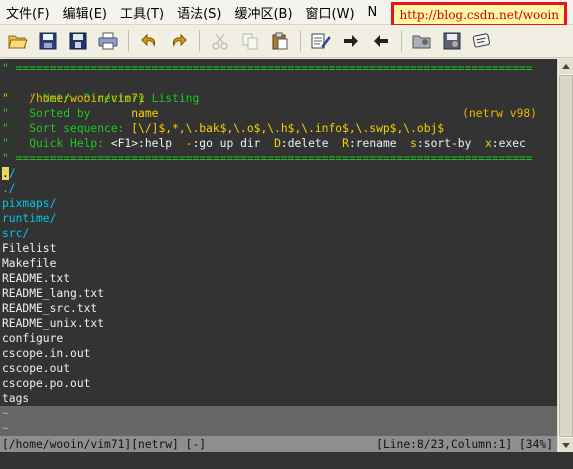  I want to click on command-line, so click(286, 460).